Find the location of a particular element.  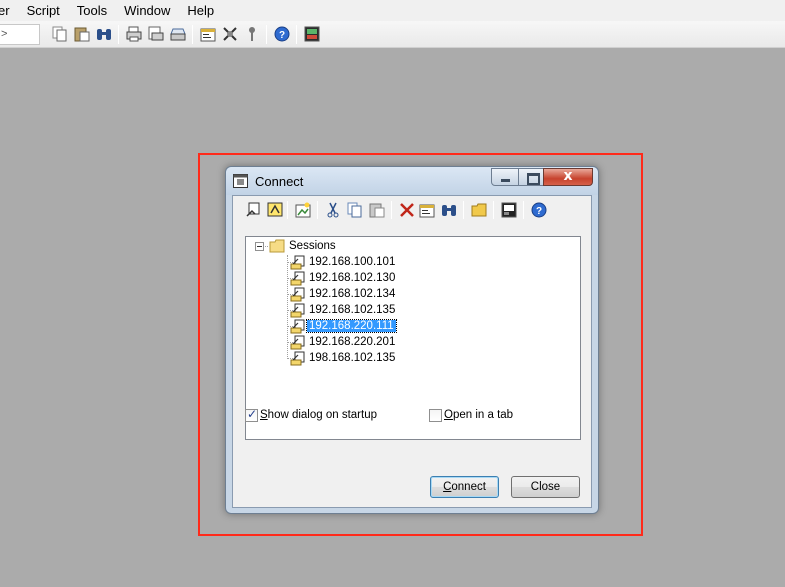

tree-root-label: Sessions is located at coordinates (312, 246).